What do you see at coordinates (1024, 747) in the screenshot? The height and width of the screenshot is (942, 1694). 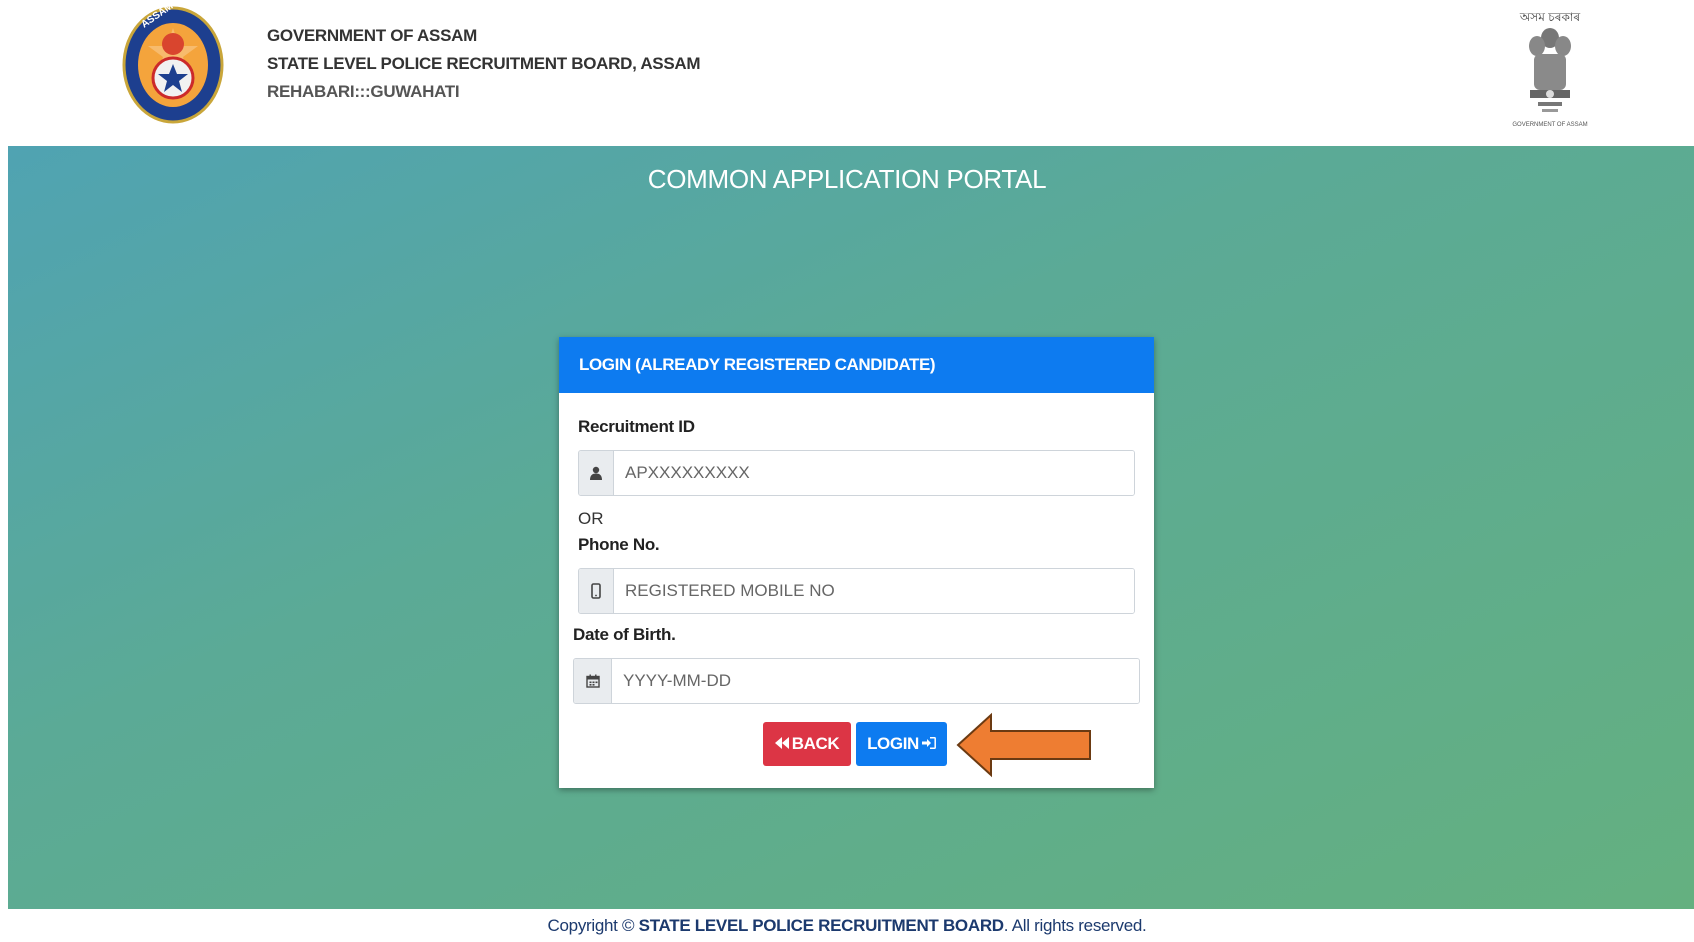 I see `orange-arrow-icon` at bounding box center [1024, 747].